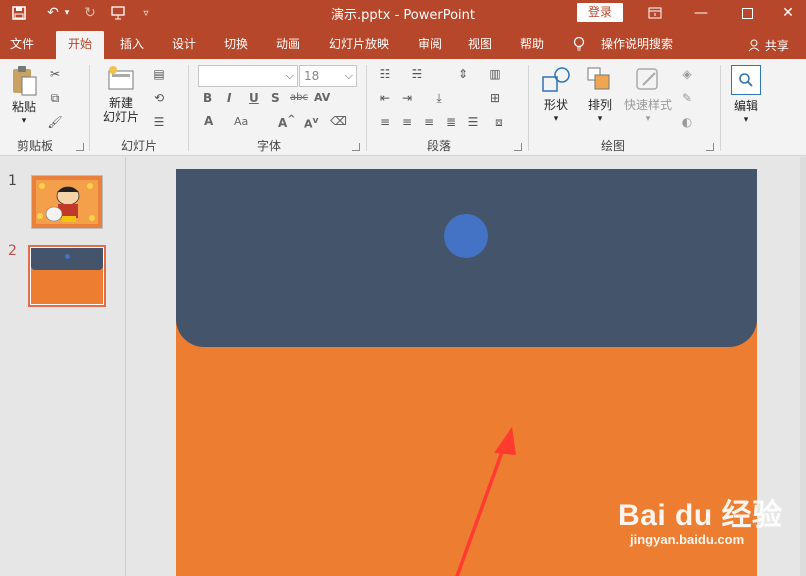 Image resolution: width=806 pixels, height=576 pixels. I want to click on editing-button: 编辑 ▾, so click(746, 96).